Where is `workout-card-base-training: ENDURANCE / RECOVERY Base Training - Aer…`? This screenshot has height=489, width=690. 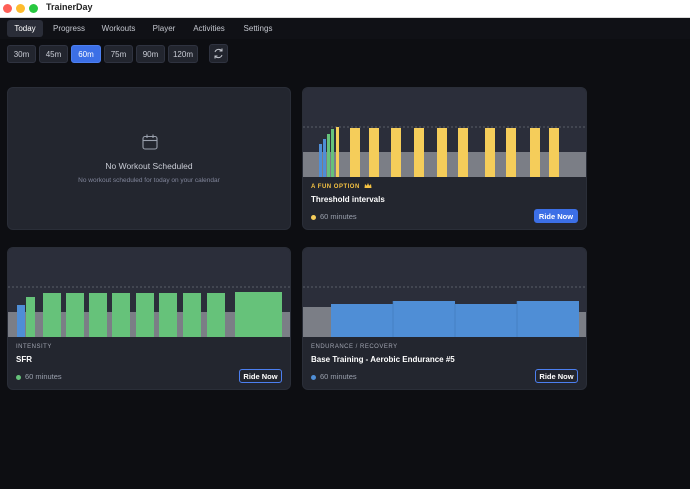
workout-card-base-training: ENDURANCE / RECOVERY Base Training - Aer… is located at coordinates (444, 318).